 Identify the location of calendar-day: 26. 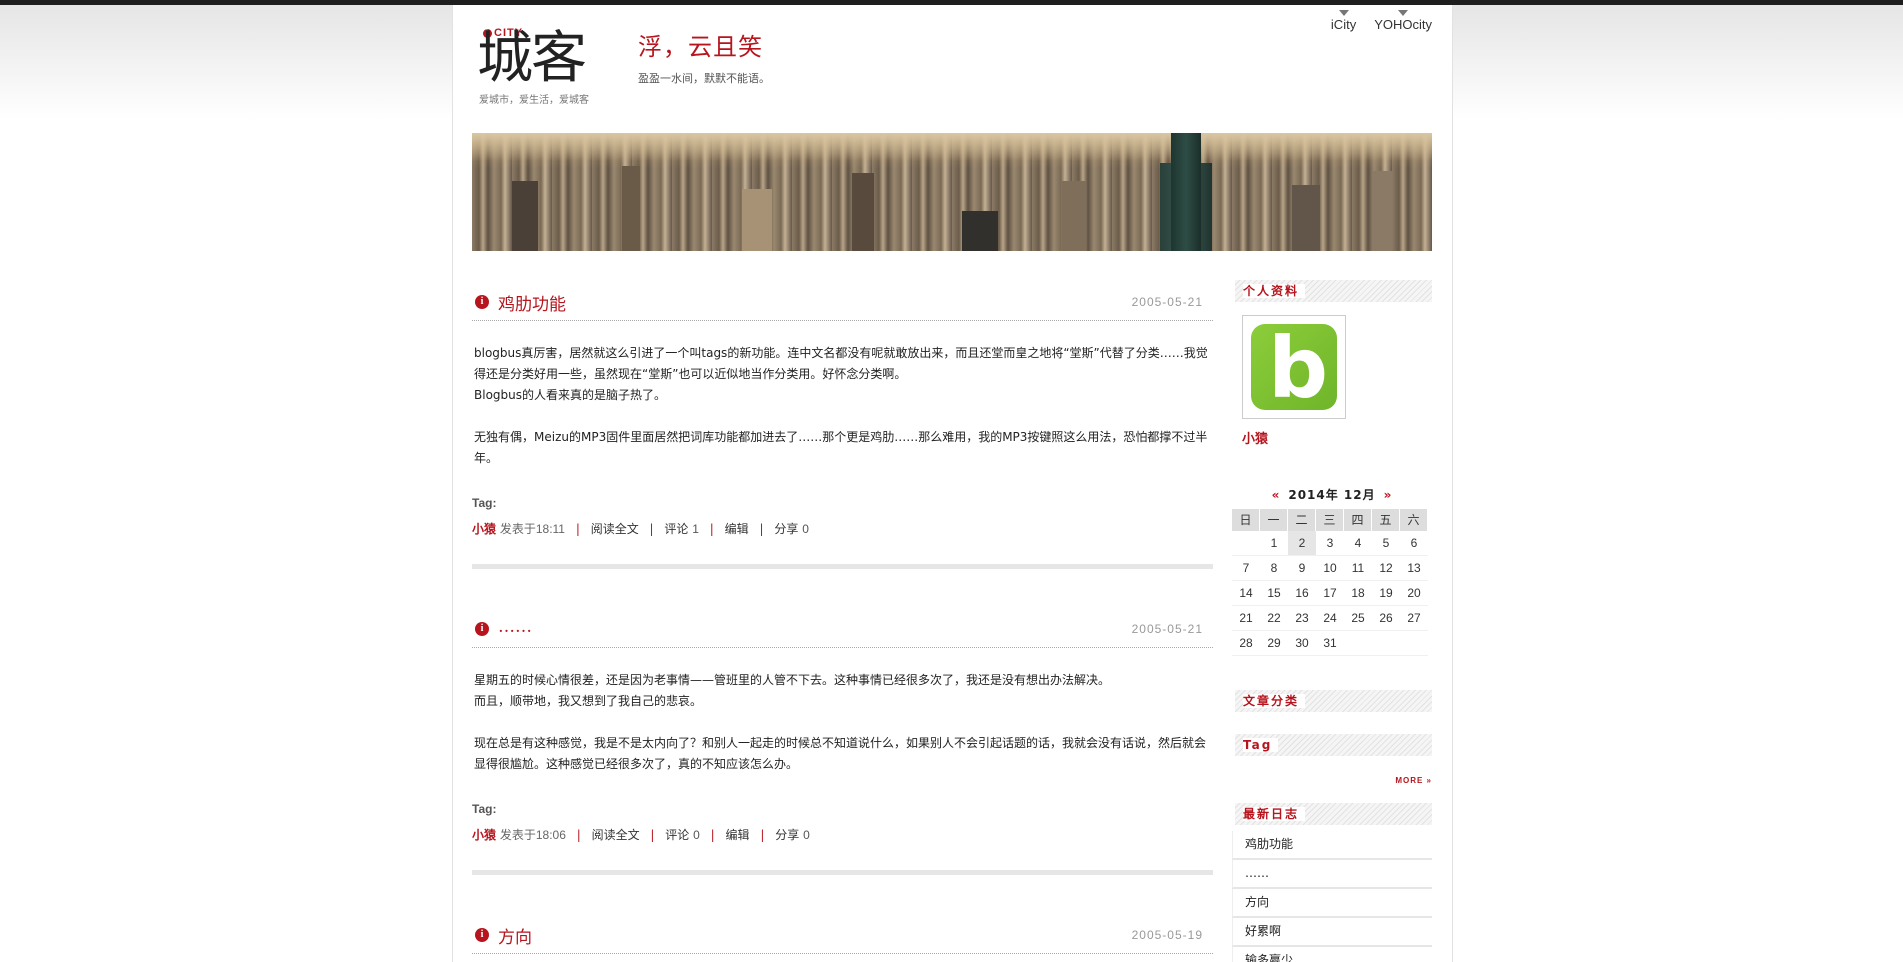
(1386, 618).